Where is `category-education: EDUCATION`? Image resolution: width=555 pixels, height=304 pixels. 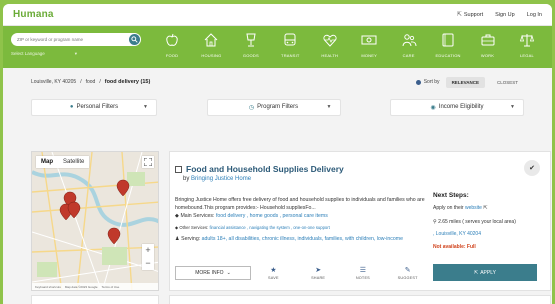
category-education: EDUCATION is located at coordinates (448, 50).